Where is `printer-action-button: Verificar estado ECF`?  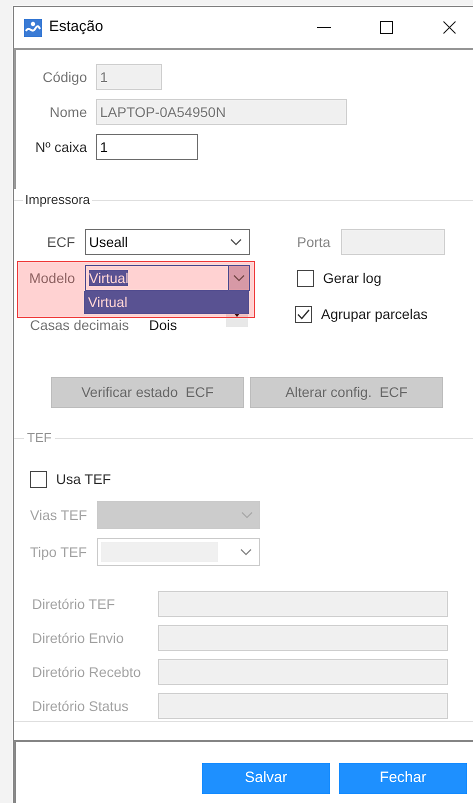 printer-action-button: Verificar estado ECF is located at coordinates (147, 392).